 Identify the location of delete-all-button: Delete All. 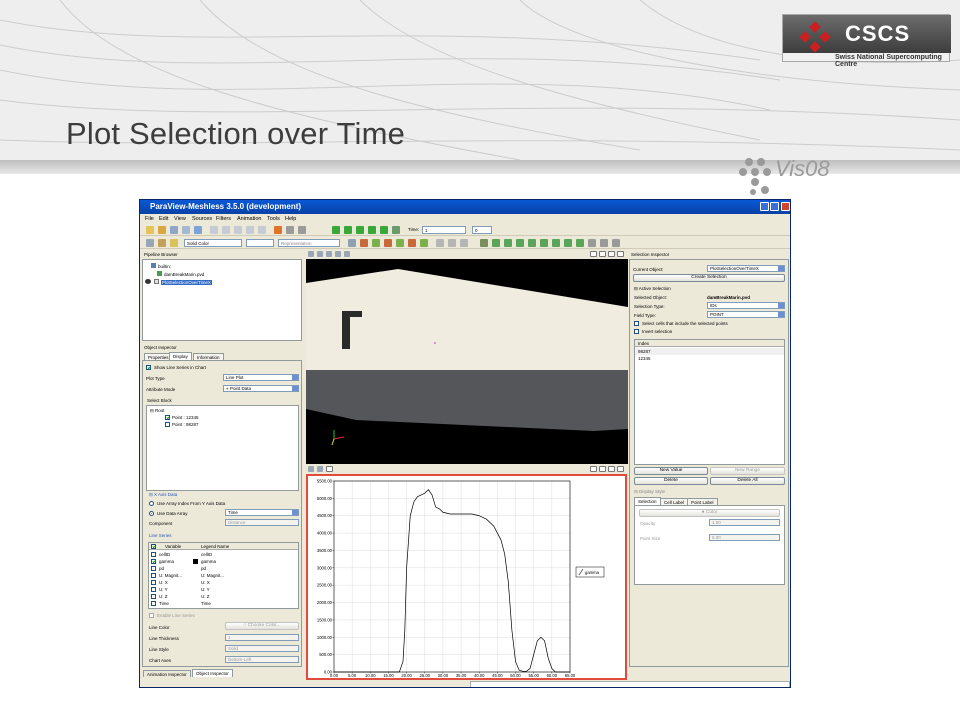
(747, 481).